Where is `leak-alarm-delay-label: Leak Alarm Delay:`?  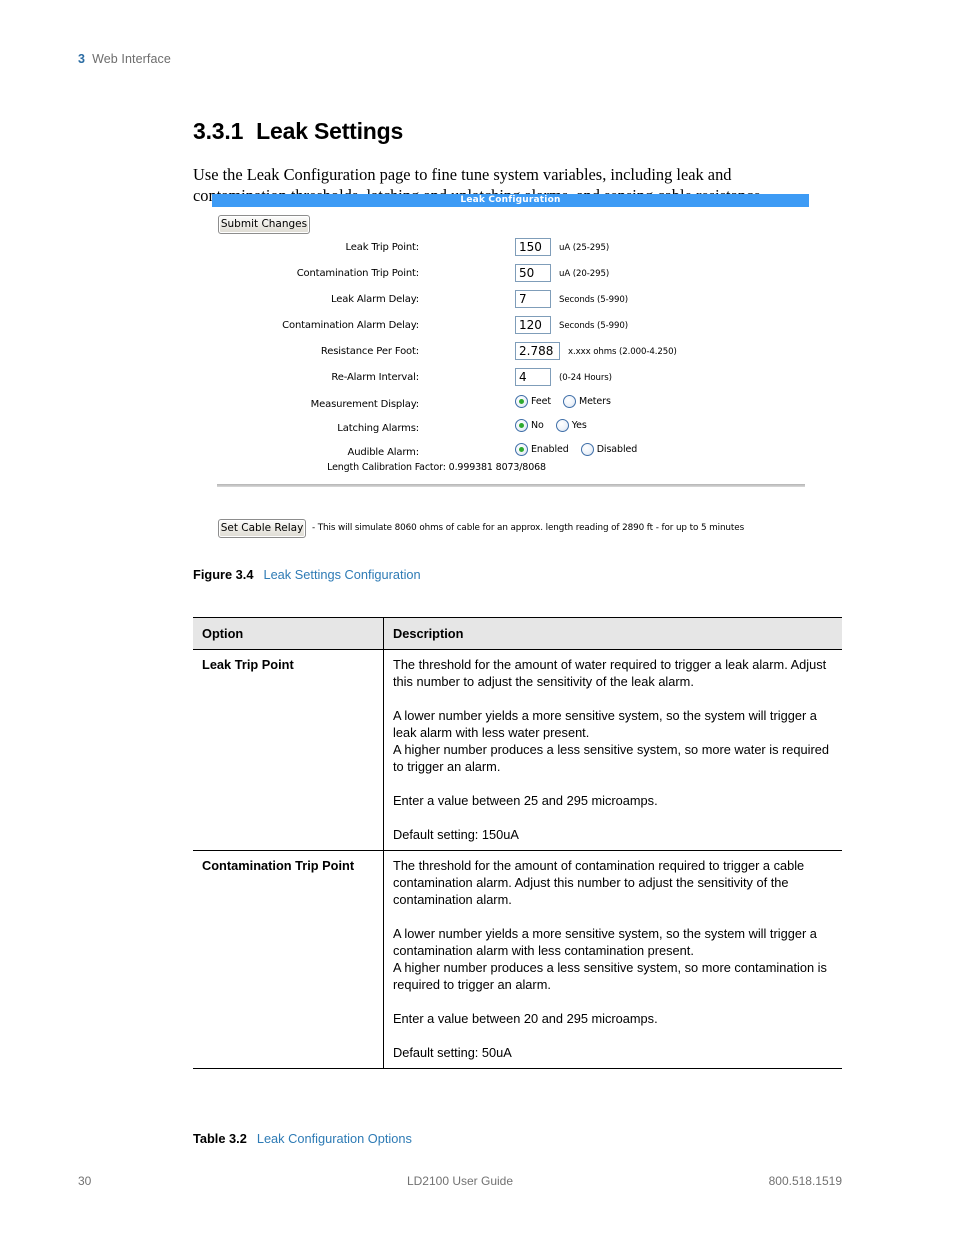 leak-alarm-delay-label: Leak Alarm Delay: is located at coordinates (374, 299).